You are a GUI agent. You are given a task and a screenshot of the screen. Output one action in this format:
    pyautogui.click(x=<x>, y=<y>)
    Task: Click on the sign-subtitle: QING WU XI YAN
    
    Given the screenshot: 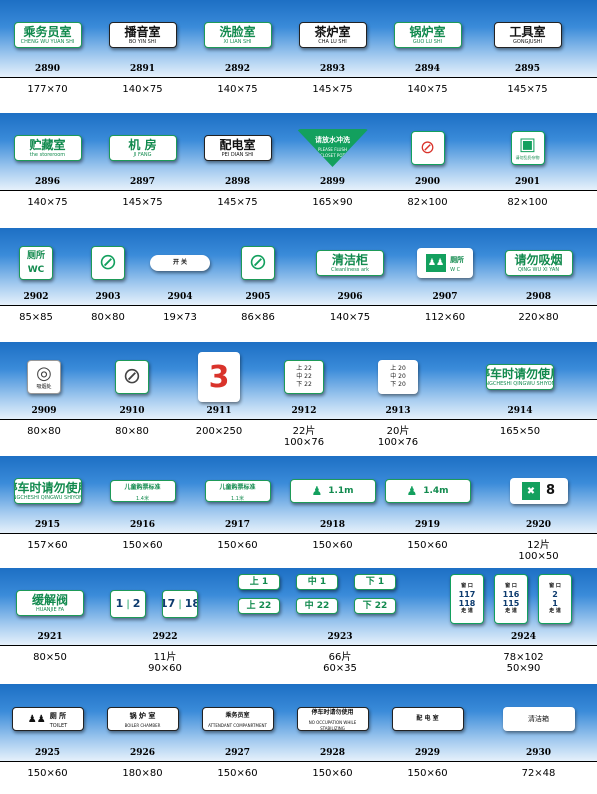 What is the action you would take?
    pyautogui.click(x=538, y=270)
    